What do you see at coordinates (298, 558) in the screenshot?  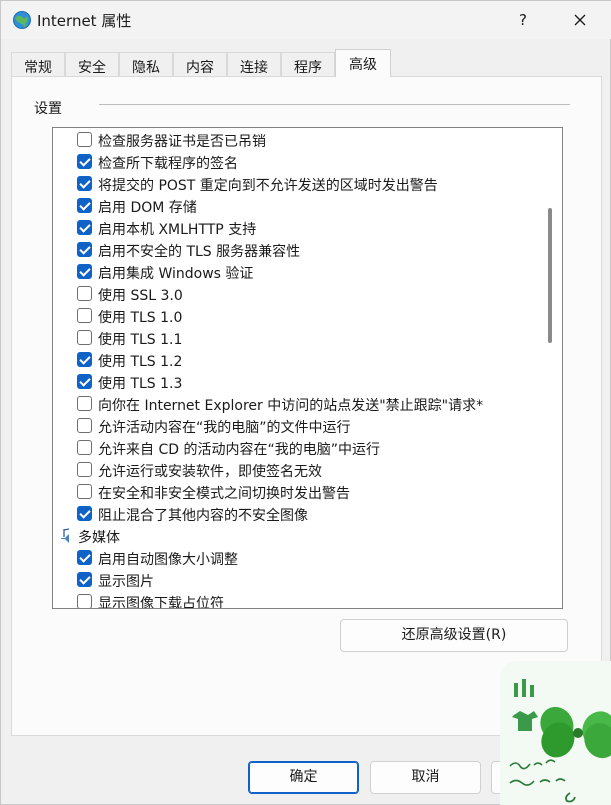 I see `setting-checkbox-row: 启用自动图像大小调整` at bounding box center [298, 558].